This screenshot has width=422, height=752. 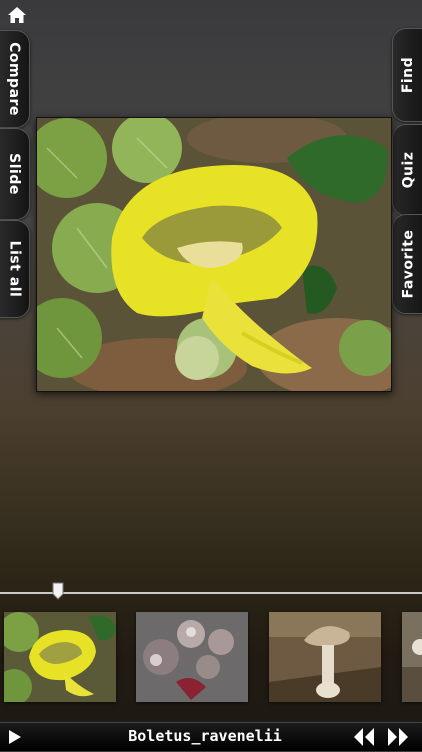 I want to click on find-tab-label: Find, so click(x=408, y=75).